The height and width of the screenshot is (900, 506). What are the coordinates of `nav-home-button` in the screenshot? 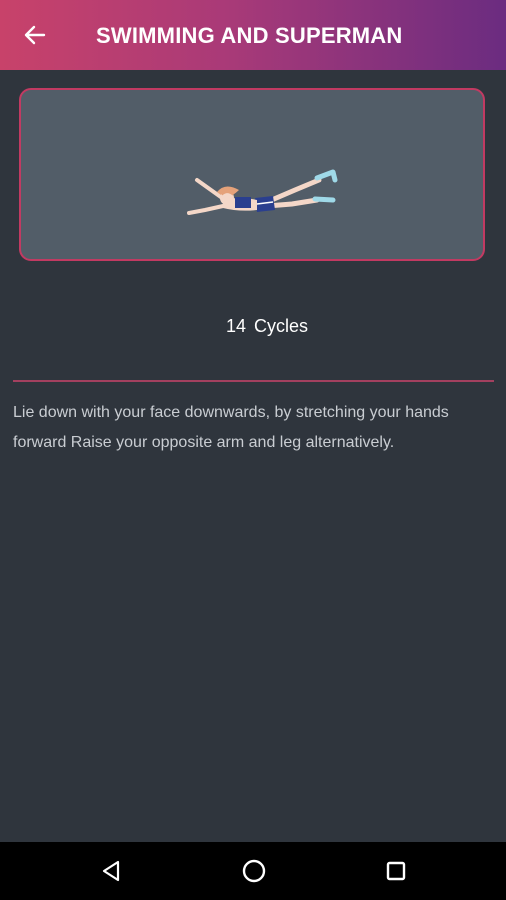 It's located at (254, 871).